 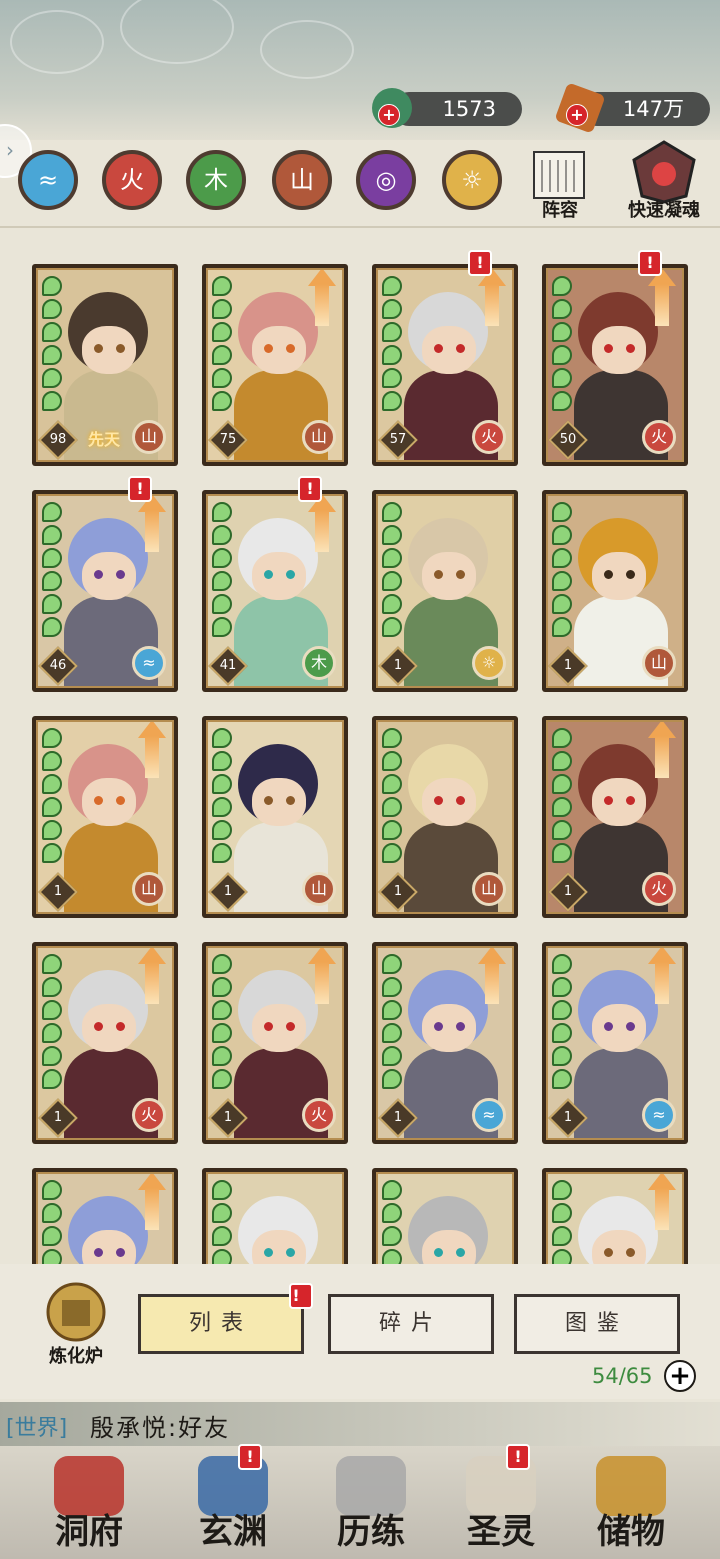 I want to click on character-card: 98 山先天, so click(x=105, y=365).